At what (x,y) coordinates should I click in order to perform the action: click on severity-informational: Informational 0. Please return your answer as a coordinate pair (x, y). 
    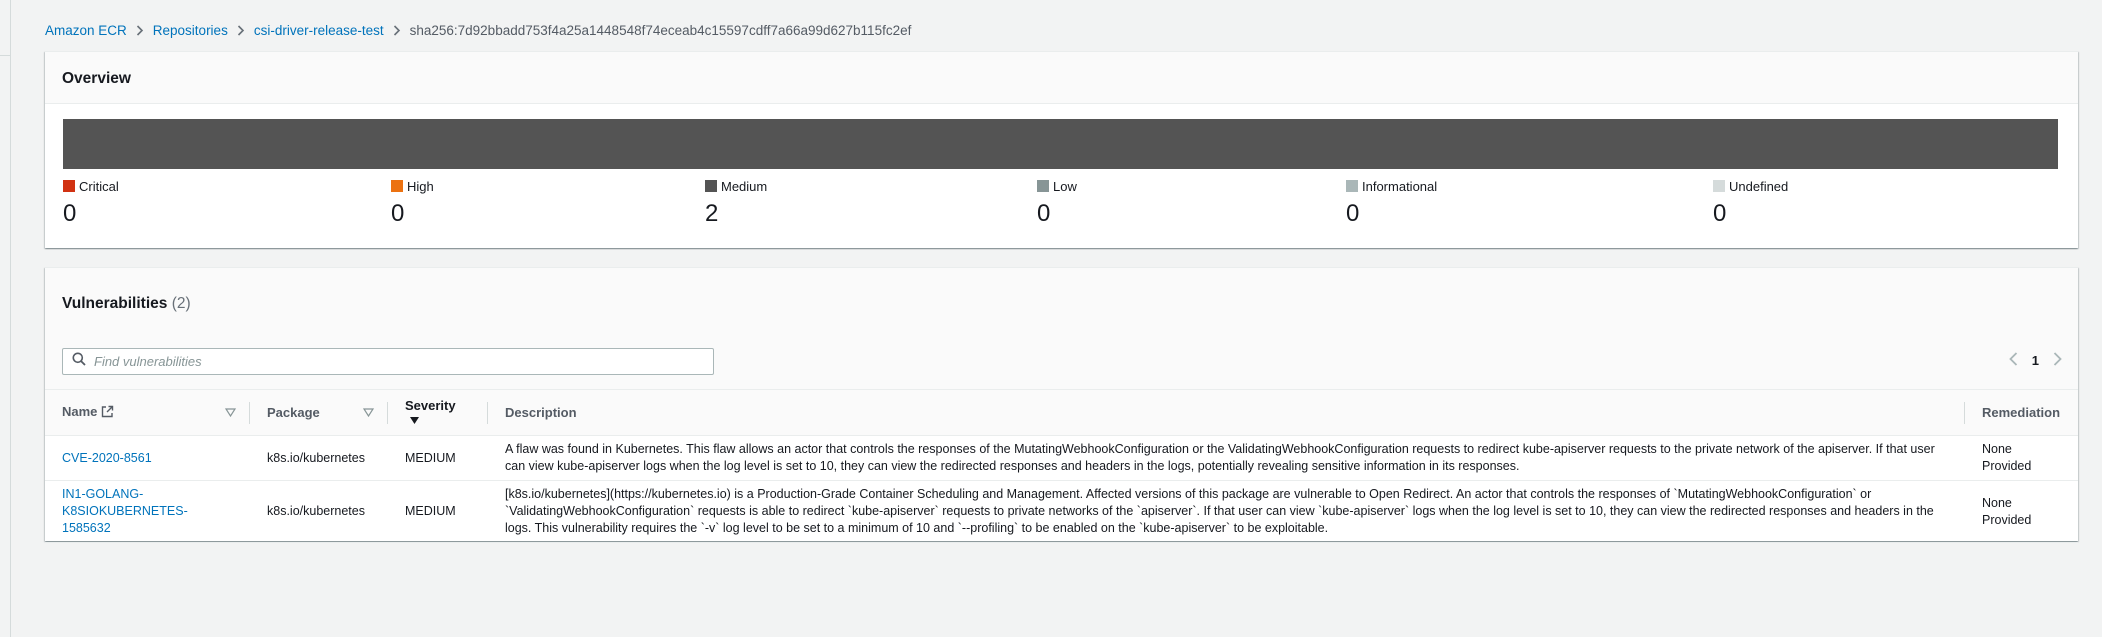
    Looking at the image, I should click on (1391, 203).